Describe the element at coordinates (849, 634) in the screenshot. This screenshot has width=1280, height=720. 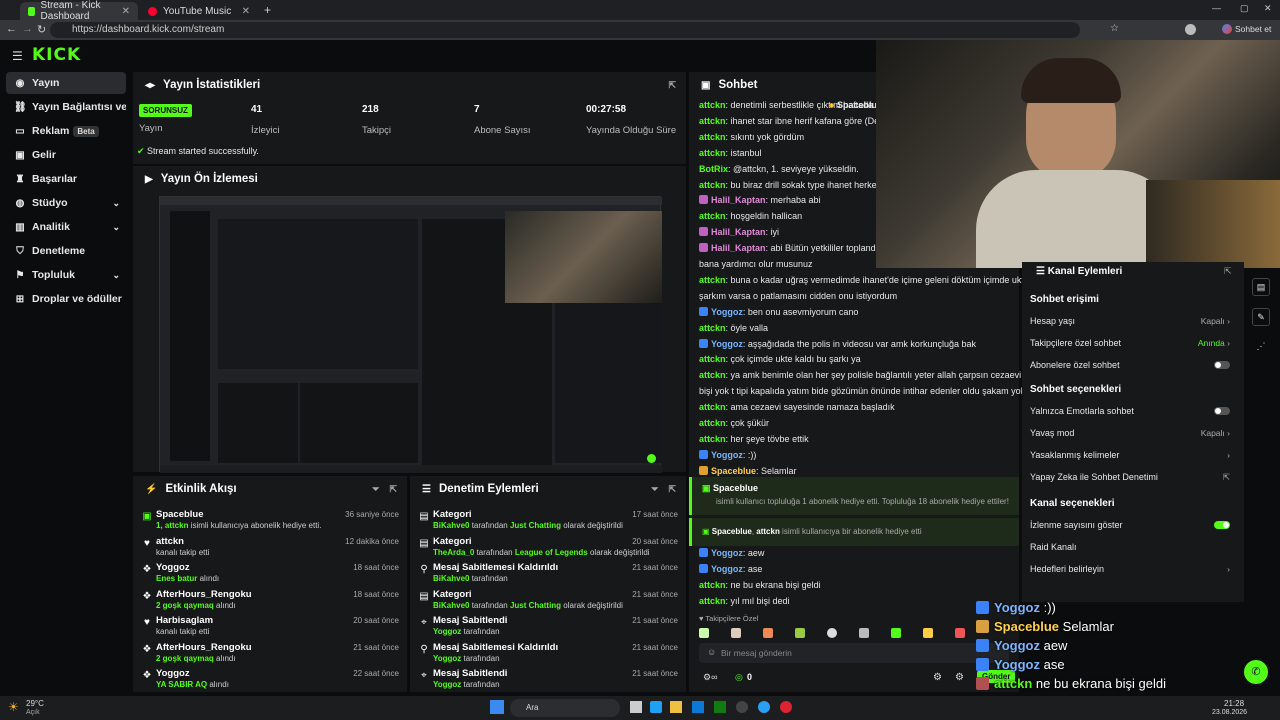
I see `emote-row` at that location.